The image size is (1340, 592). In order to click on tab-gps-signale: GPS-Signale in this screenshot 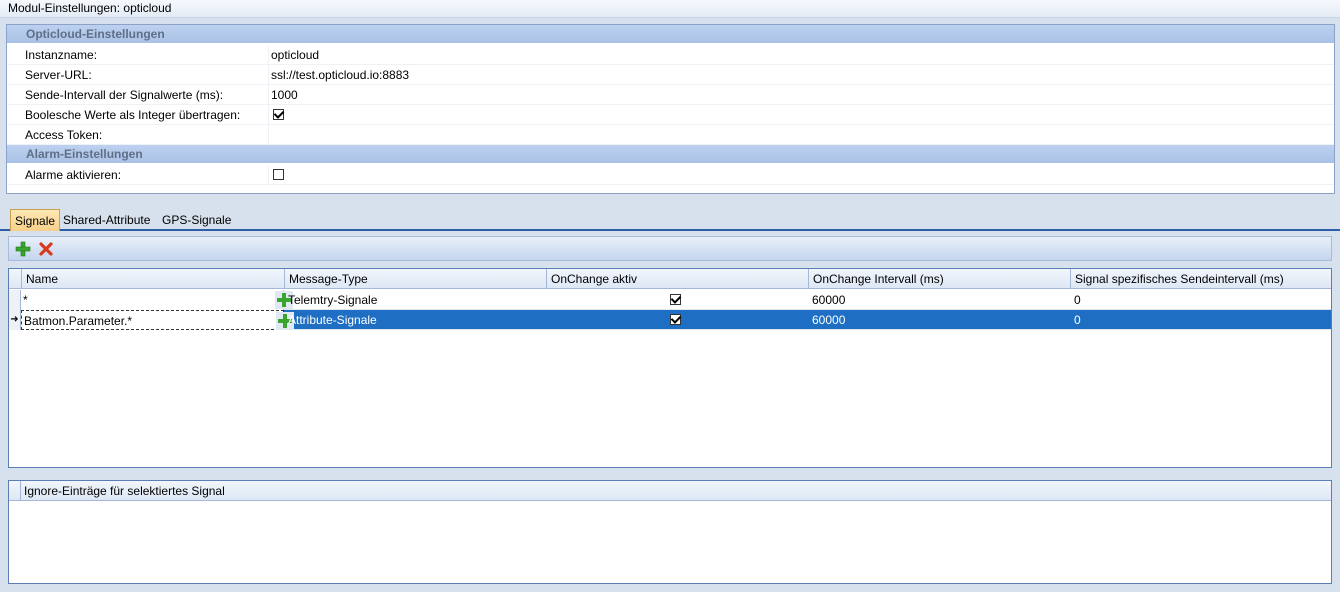, I will do `click(196, 220)`.